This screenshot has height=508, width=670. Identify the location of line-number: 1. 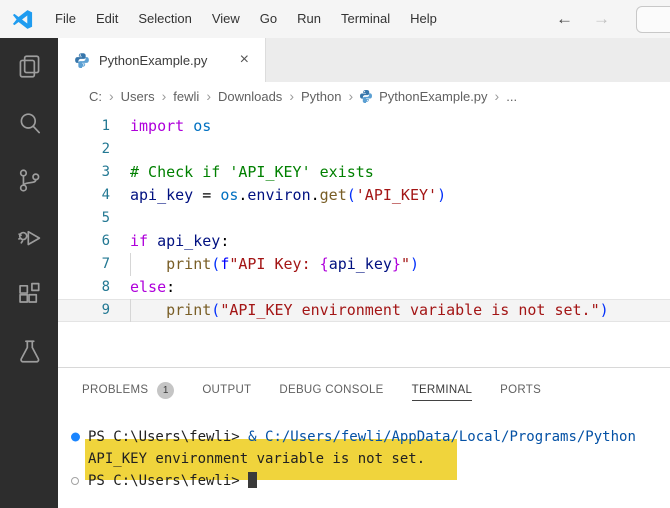
(105, 126).